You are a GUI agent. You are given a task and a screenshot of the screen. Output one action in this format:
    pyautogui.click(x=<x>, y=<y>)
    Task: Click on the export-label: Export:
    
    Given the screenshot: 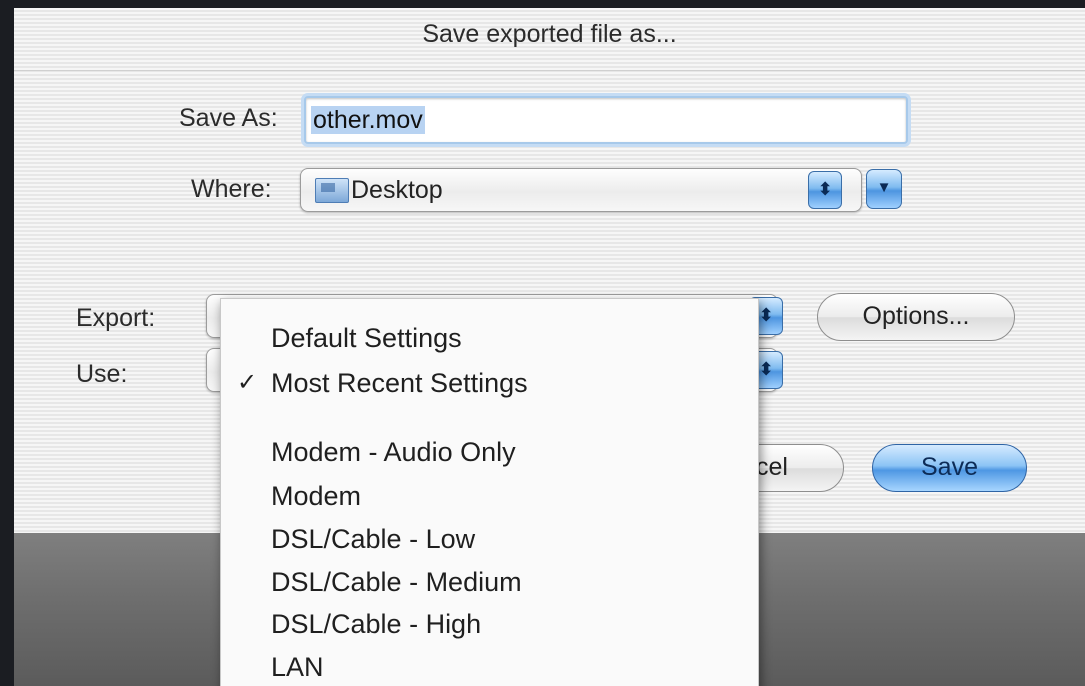 What is the action you would take?
    pyautogui.click(x=116, y=318)
    